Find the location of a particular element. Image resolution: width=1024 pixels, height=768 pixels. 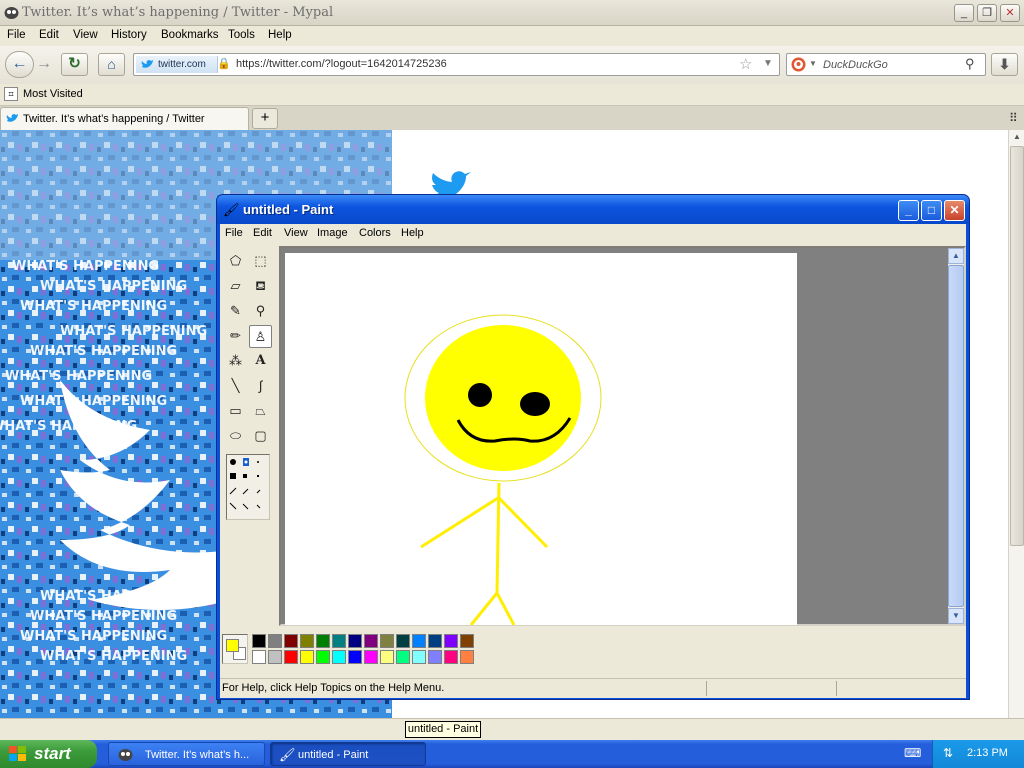

forward-arrow-icon: → is located at coordinates (44, 63).